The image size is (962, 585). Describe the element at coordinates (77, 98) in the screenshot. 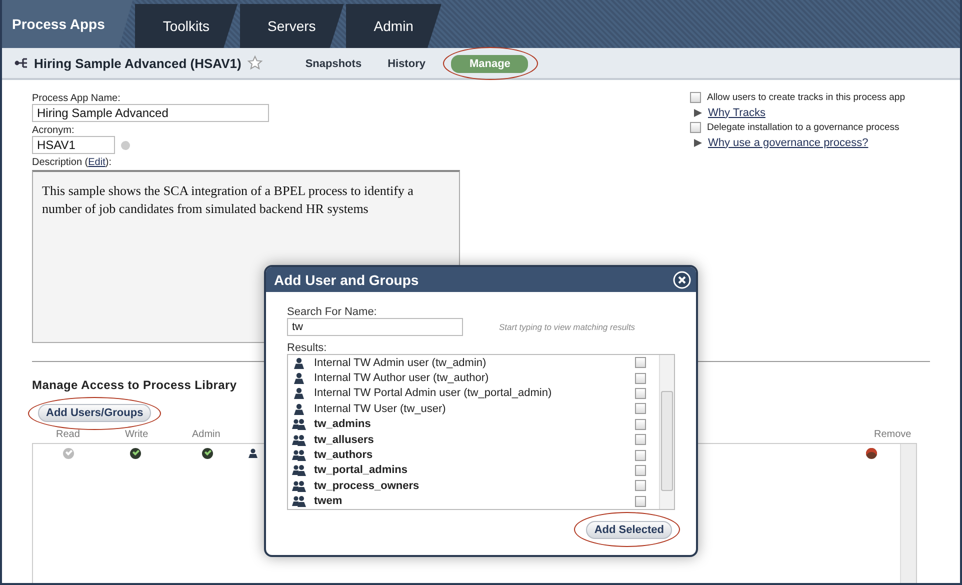

I see `field-label: Process App Name:` at that location.